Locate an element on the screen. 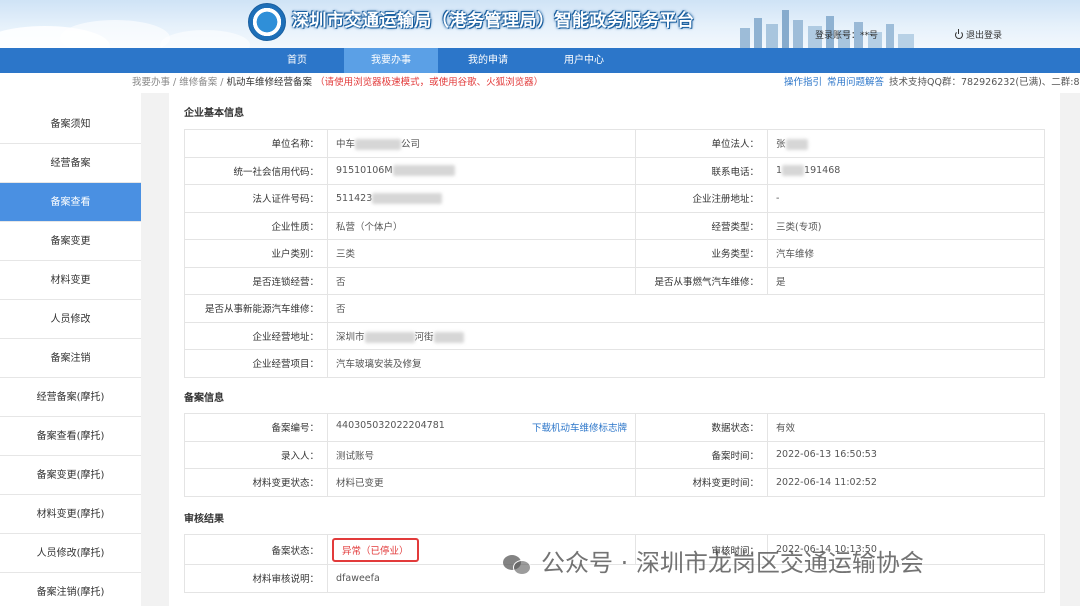 The image size is (1080, 606). status-badge: 异常（已停业） is located at coordinates (375, 549).